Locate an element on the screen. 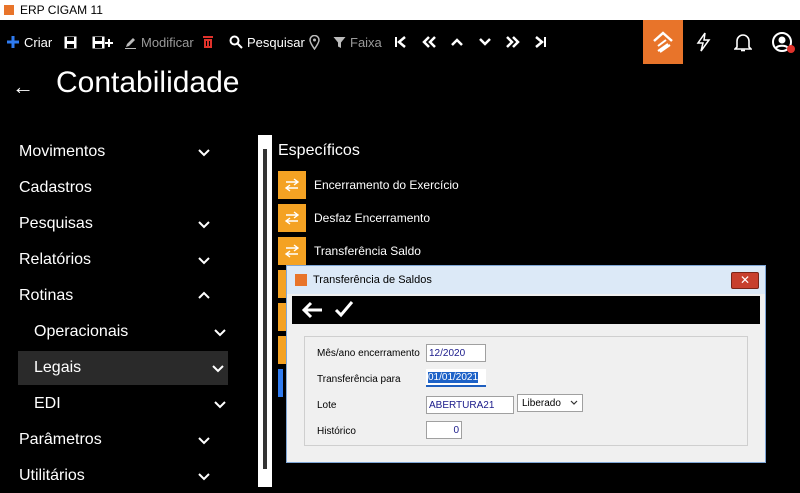 The image size is (800, 493). sidebar-item-rotinas: Rotinas is located at coordinates (115, 296).